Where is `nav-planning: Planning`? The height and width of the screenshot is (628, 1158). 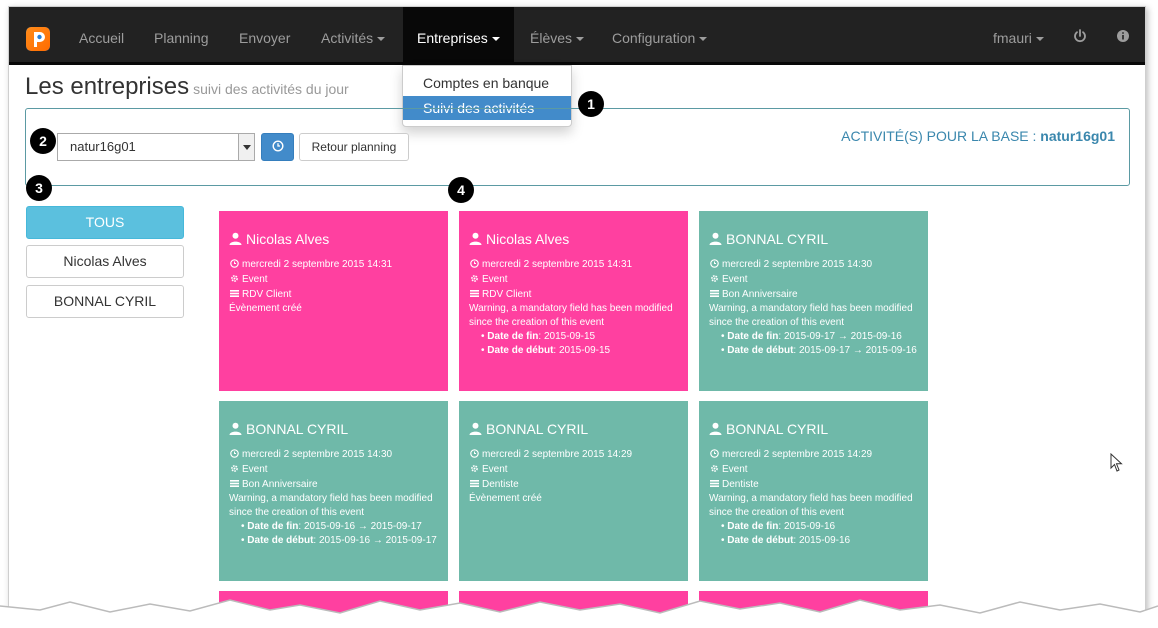
nav-planning: Planning is located at coordinates (181, 34).